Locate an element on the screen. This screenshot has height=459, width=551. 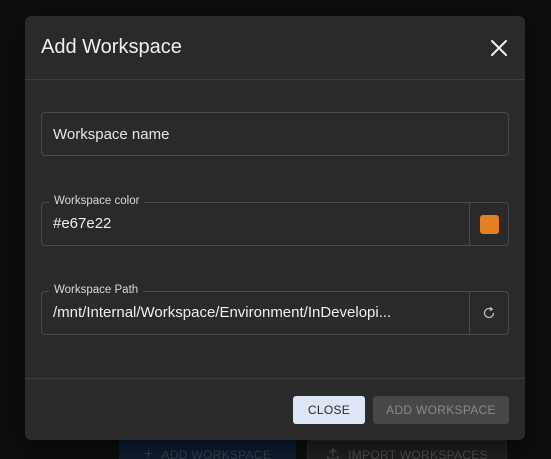
dialog-header: Add Workspace is located at coordinates (275, 48).